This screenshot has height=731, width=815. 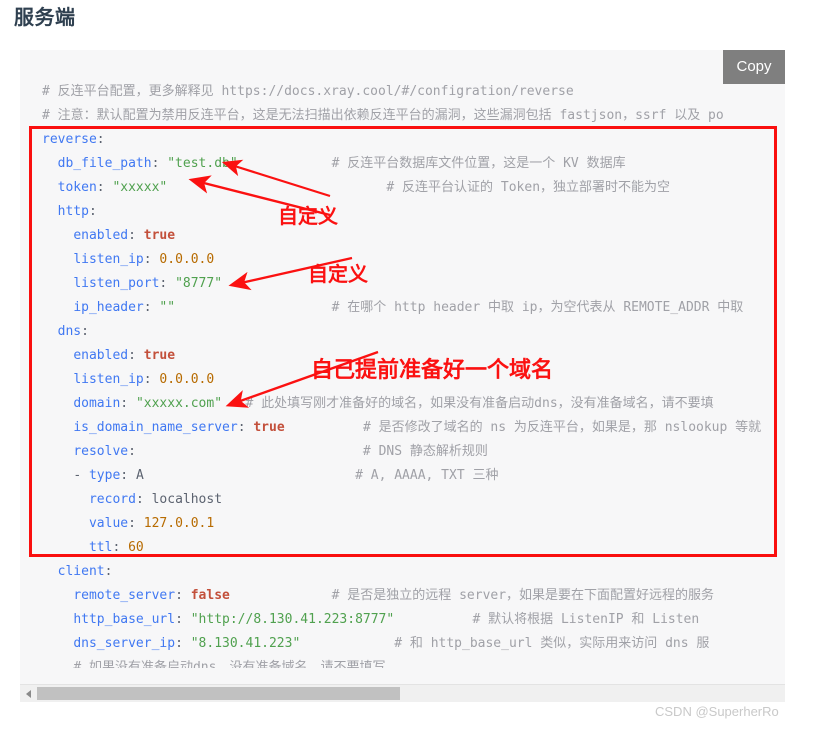 I want to click on scrollbar-thumb, so click(x=218, y=693).